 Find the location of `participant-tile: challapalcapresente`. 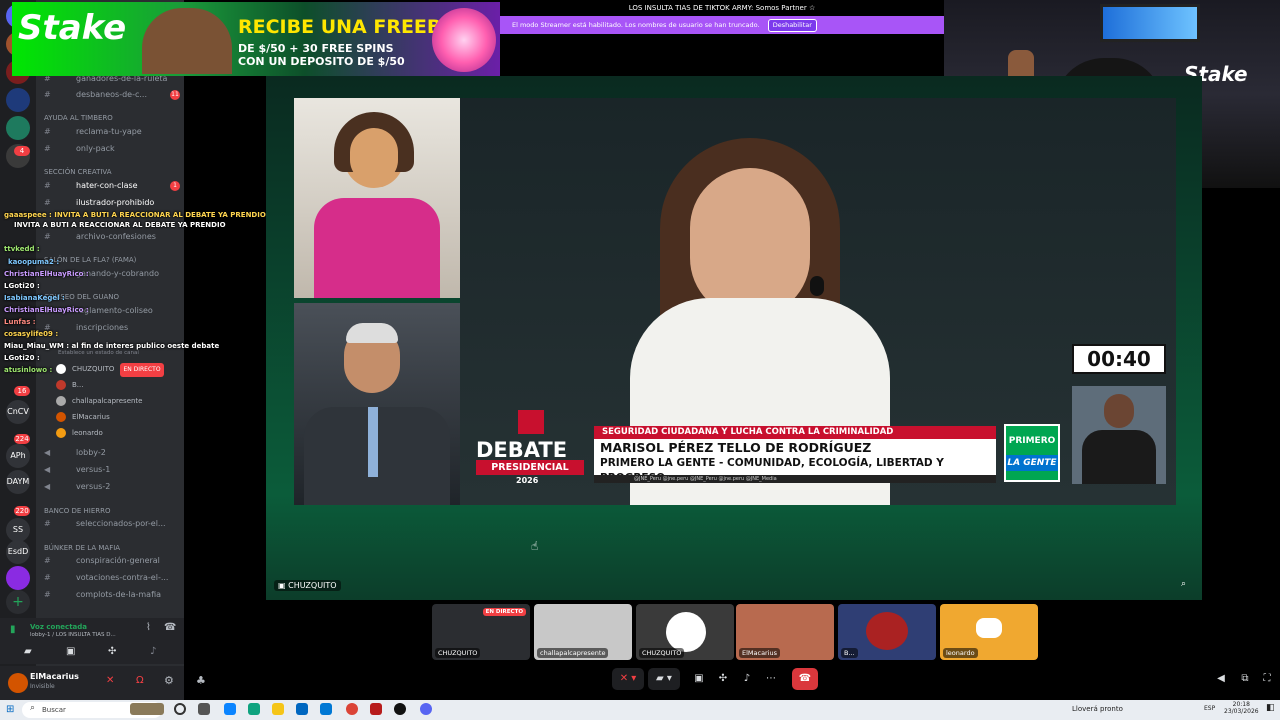

participant-tile: challapalcapresente is located at coordinates (583, 632).